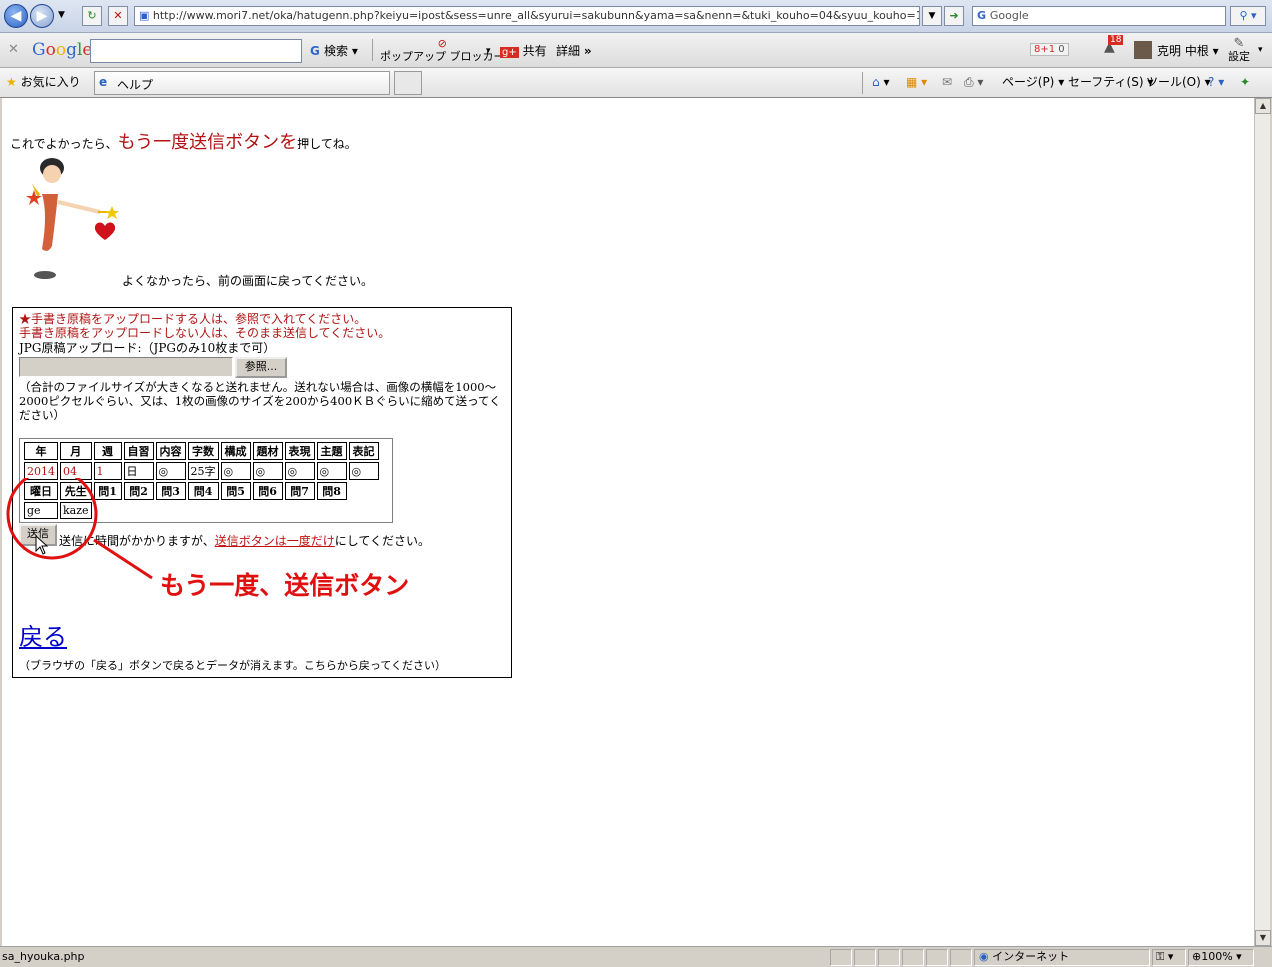 The image size is (1272, 967). Describe the element at coordinates (233, 665) in the screenshot. I see `back-note: （ブラウザの「戻る」ボタンで戻るとデータが消えます。こちらから戻ってください）` at that location.